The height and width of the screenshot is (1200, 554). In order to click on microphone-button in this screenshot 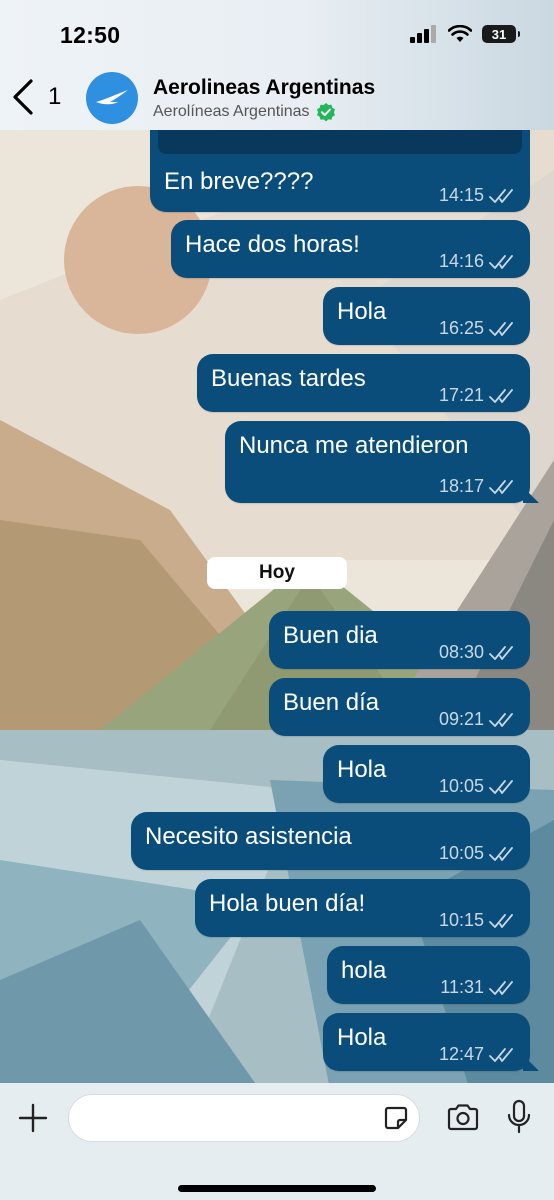, I will do `click(519, 1119)`.